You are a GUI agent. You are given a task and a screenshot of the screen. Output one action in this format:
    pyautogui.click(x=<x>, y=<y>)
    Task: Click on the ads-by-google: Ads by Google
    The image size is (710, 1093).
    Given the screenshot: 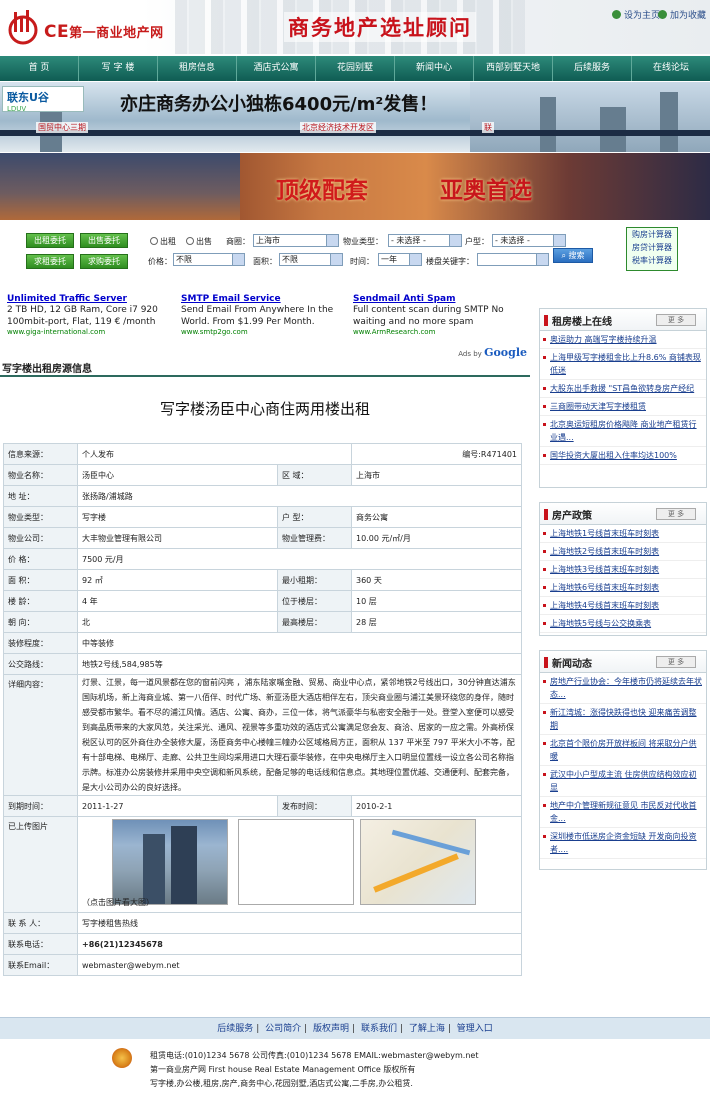 What is the action you would take?
    pyautogui.click(x=492, y=352)
    